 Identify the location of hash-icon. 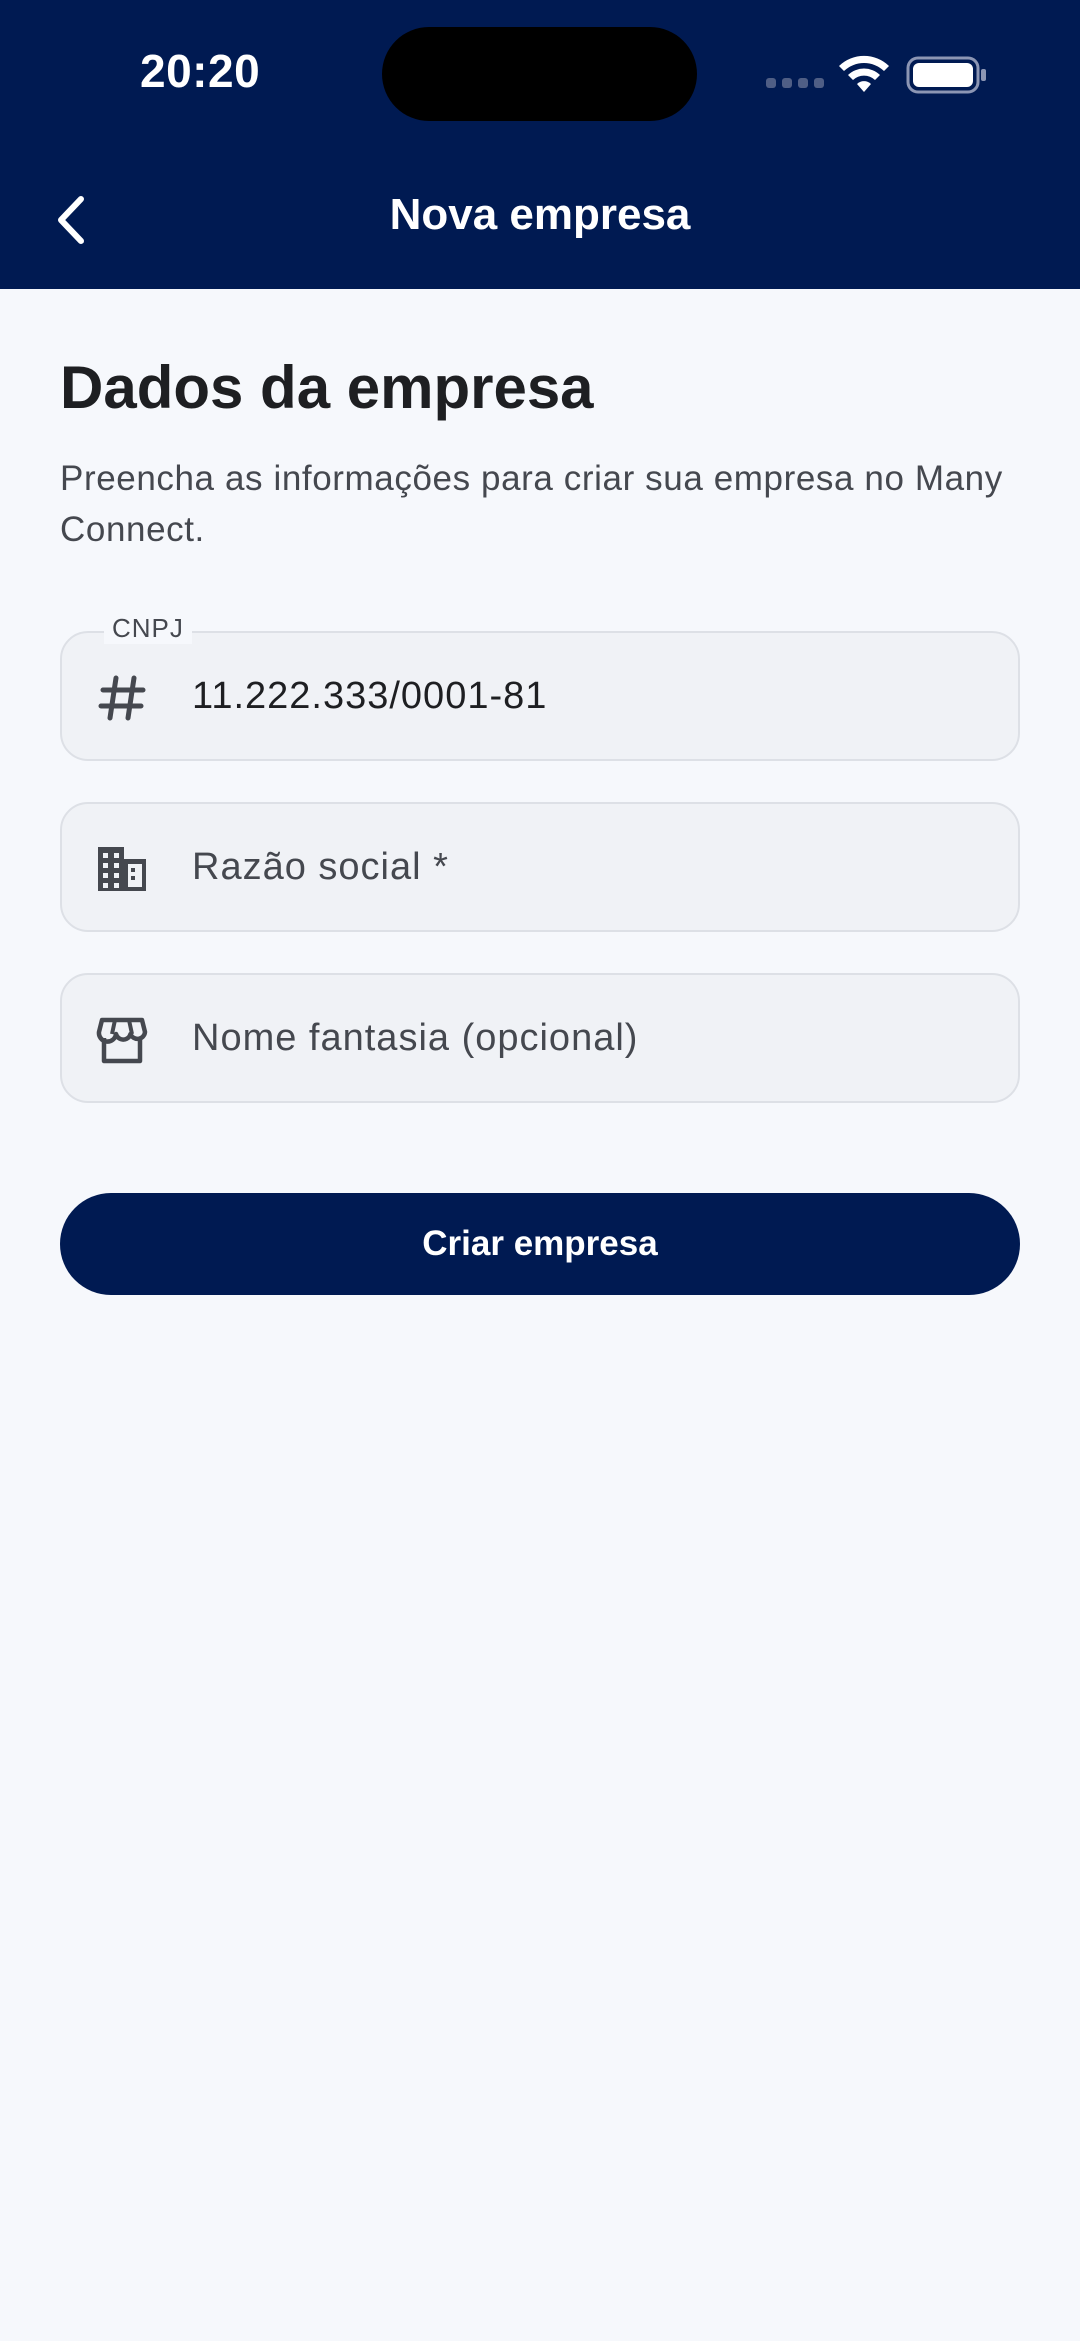
(122, 698).